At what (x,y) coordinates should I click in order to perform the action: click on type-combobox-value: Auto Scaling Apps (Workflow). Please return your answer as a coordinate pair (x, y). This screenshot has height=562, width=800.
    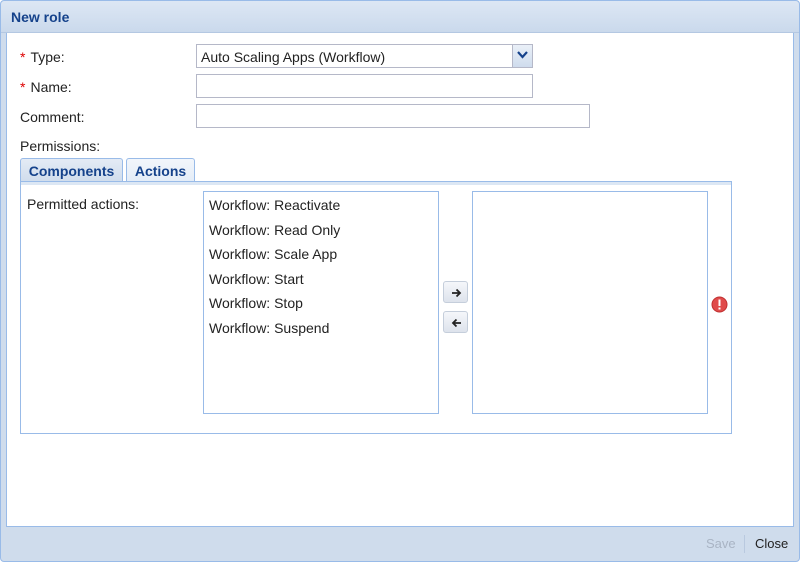
    Looking at the image, I should click on (293, 57).